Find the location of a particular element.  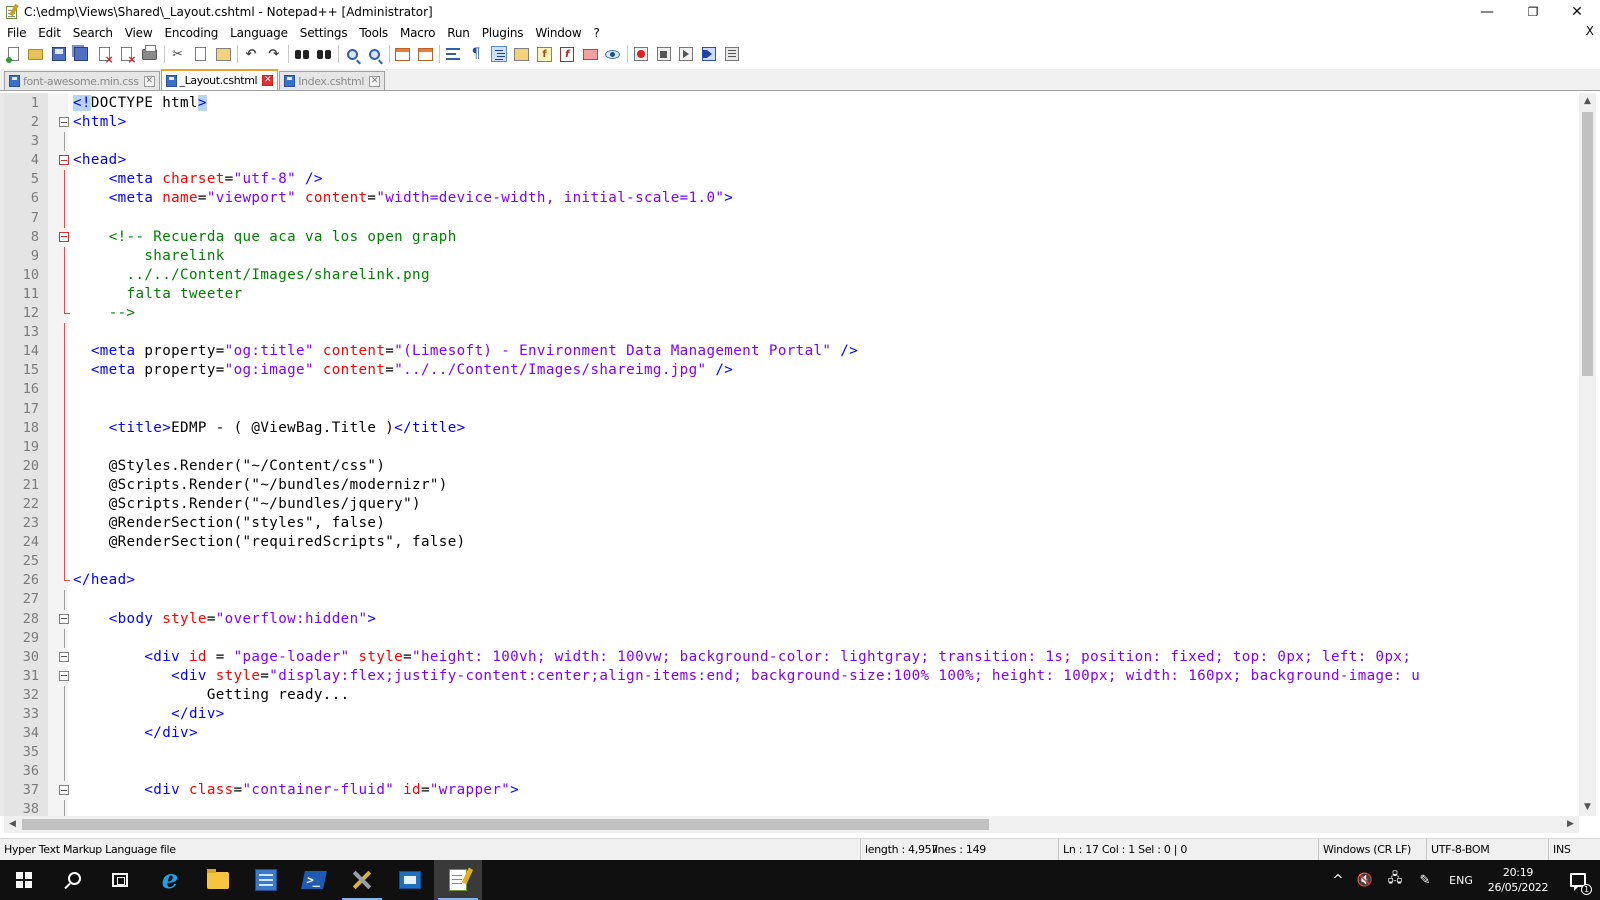

folder-as-workspace-icon: f is located at coordinates (567, 54).